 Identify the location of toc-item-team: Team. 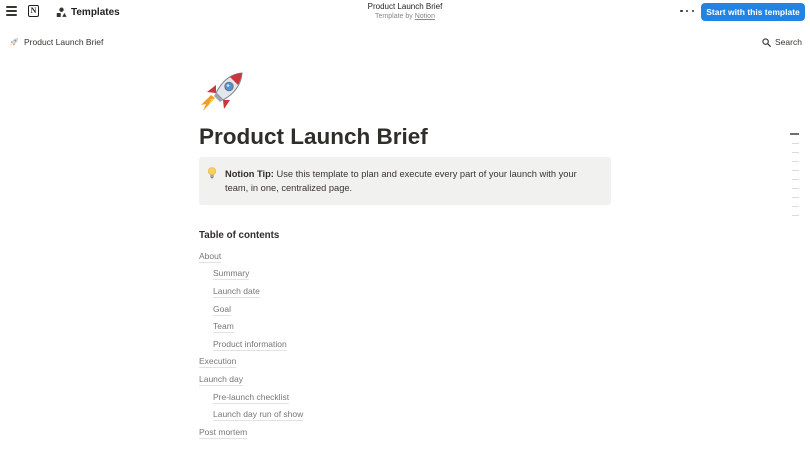
(223, 327).